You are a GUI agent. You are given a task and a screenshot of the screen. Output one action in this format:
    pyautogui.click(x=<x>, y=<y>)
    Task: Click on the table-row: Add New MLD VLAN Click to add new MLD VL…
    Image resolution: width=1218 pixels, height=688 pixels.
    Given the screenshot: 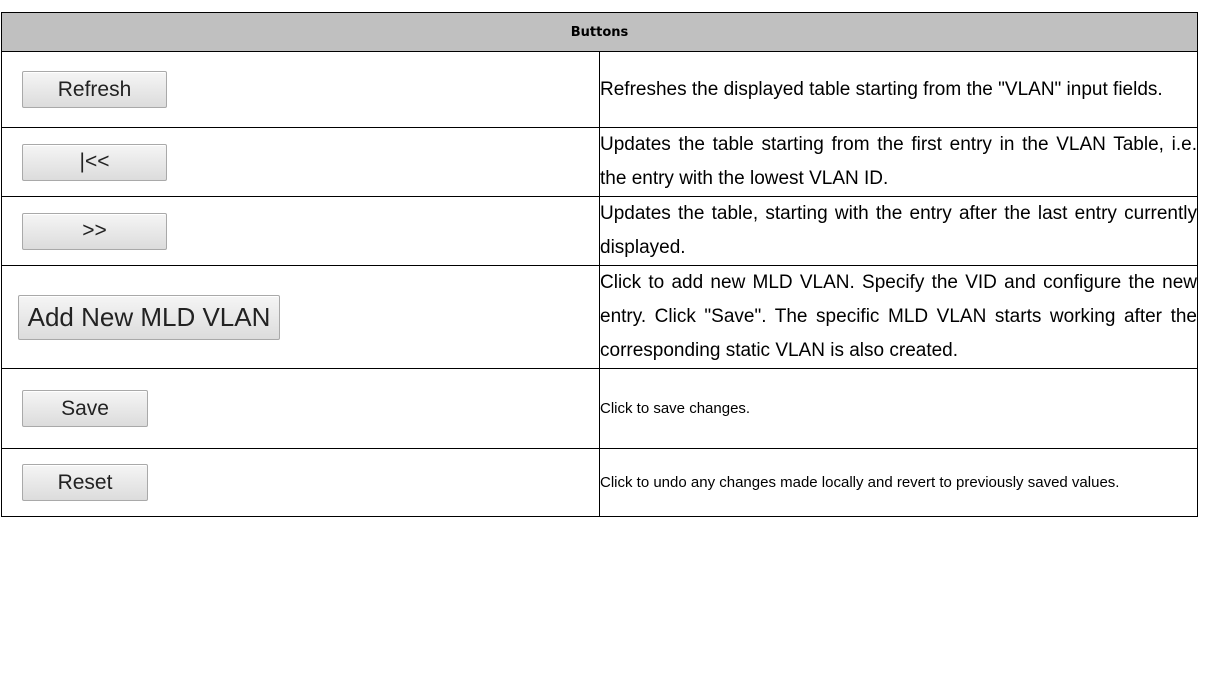 What is the action you would take?
    pyautogui.click(x=599, y=317)
    